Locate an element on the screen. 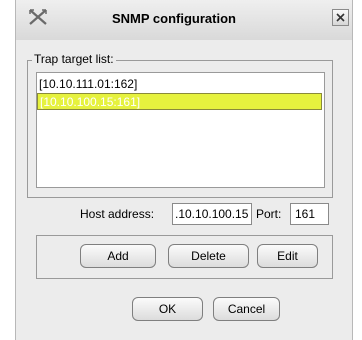 The image size is (362, 340). trap-target-label: Trap target list: is located at coordinates (74, 59).